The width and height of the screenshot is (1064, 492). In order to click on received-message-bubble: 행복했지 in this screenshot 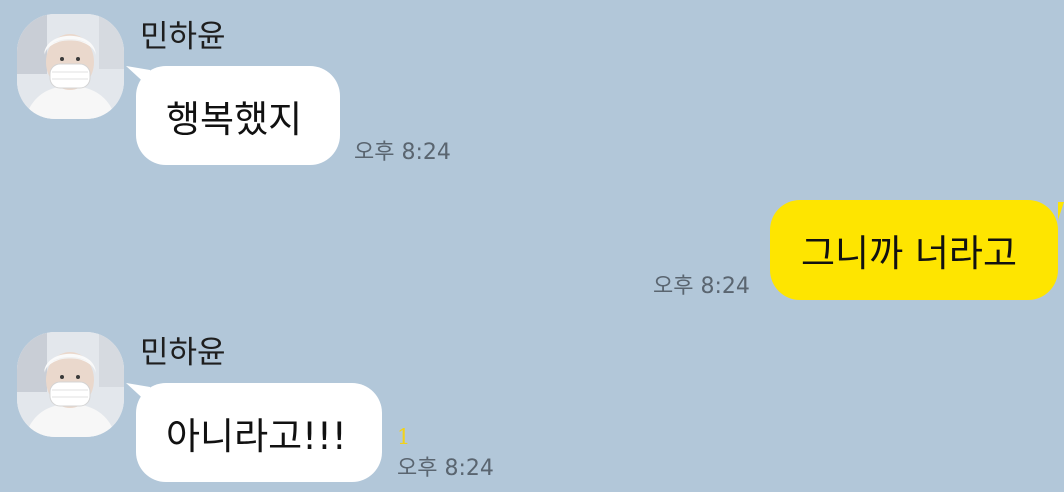, I will do `click(238, 115)`.